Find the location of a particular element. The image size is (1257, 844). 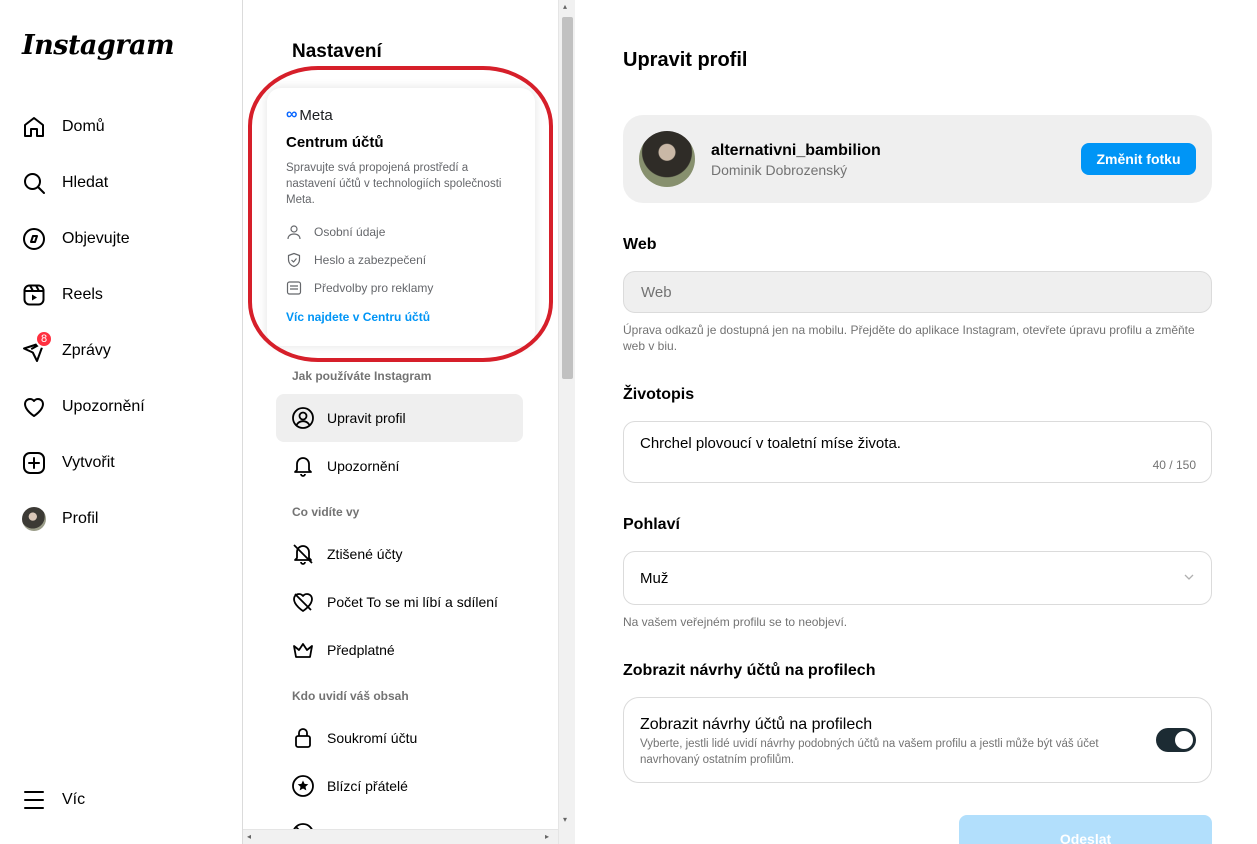

heart-off-icon is located at coordinates (303, 602).